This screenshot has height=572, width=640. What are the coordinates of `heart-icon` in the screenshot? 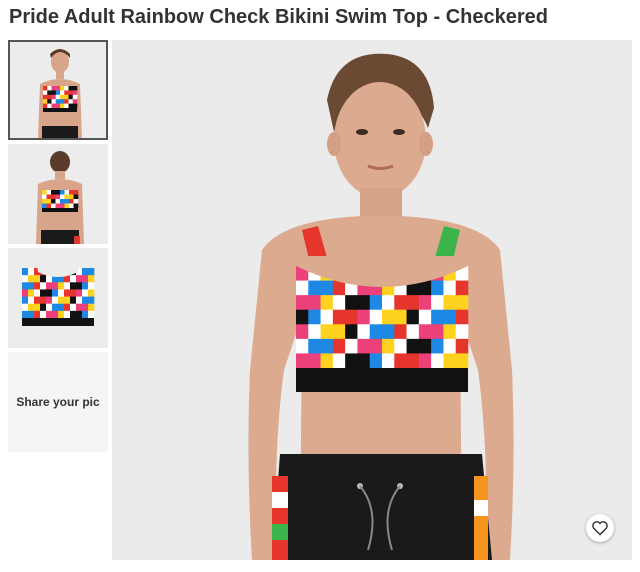 It's located at (600, 528).